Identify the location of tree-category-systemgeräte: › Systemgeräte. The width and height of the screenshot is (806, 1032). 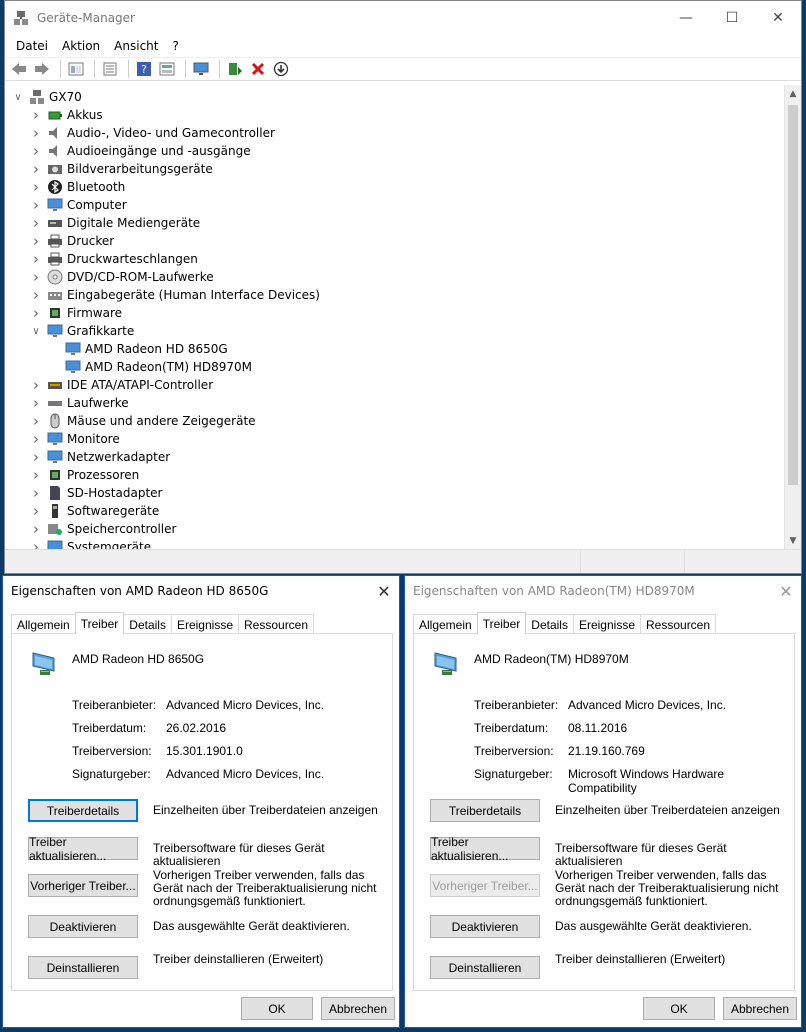
(90, 543).